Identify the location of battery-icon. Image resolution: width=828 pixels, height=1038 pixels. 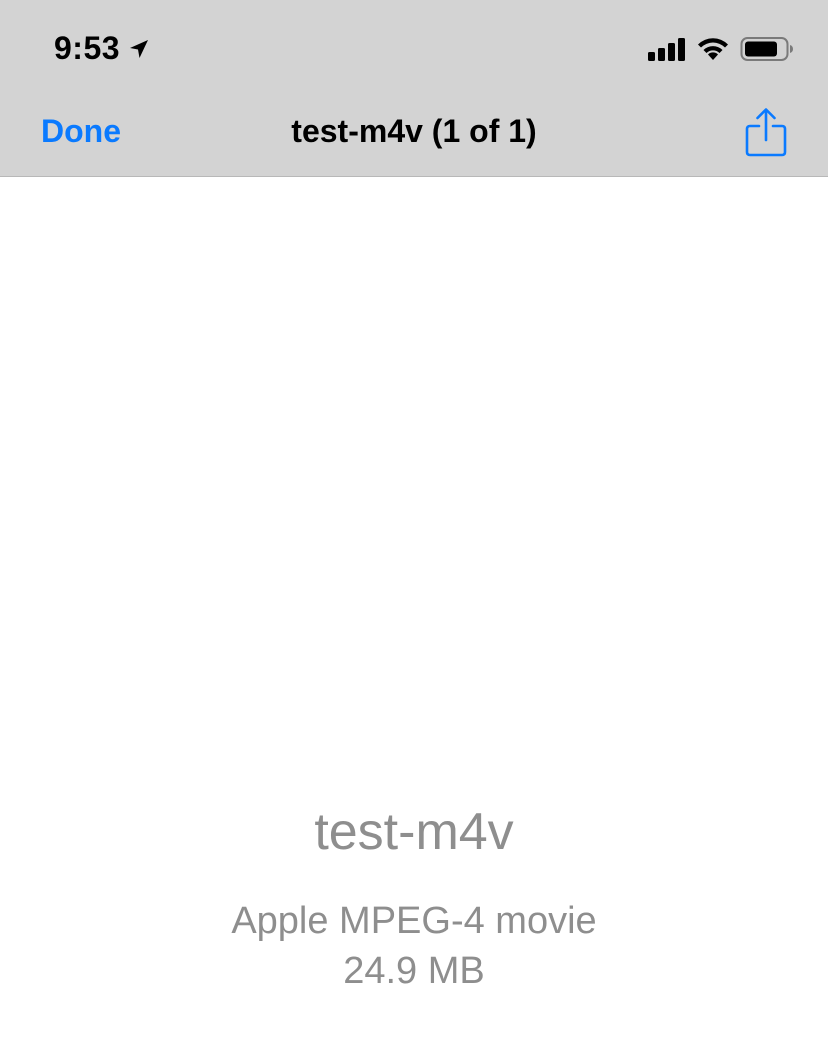
(767, 49).